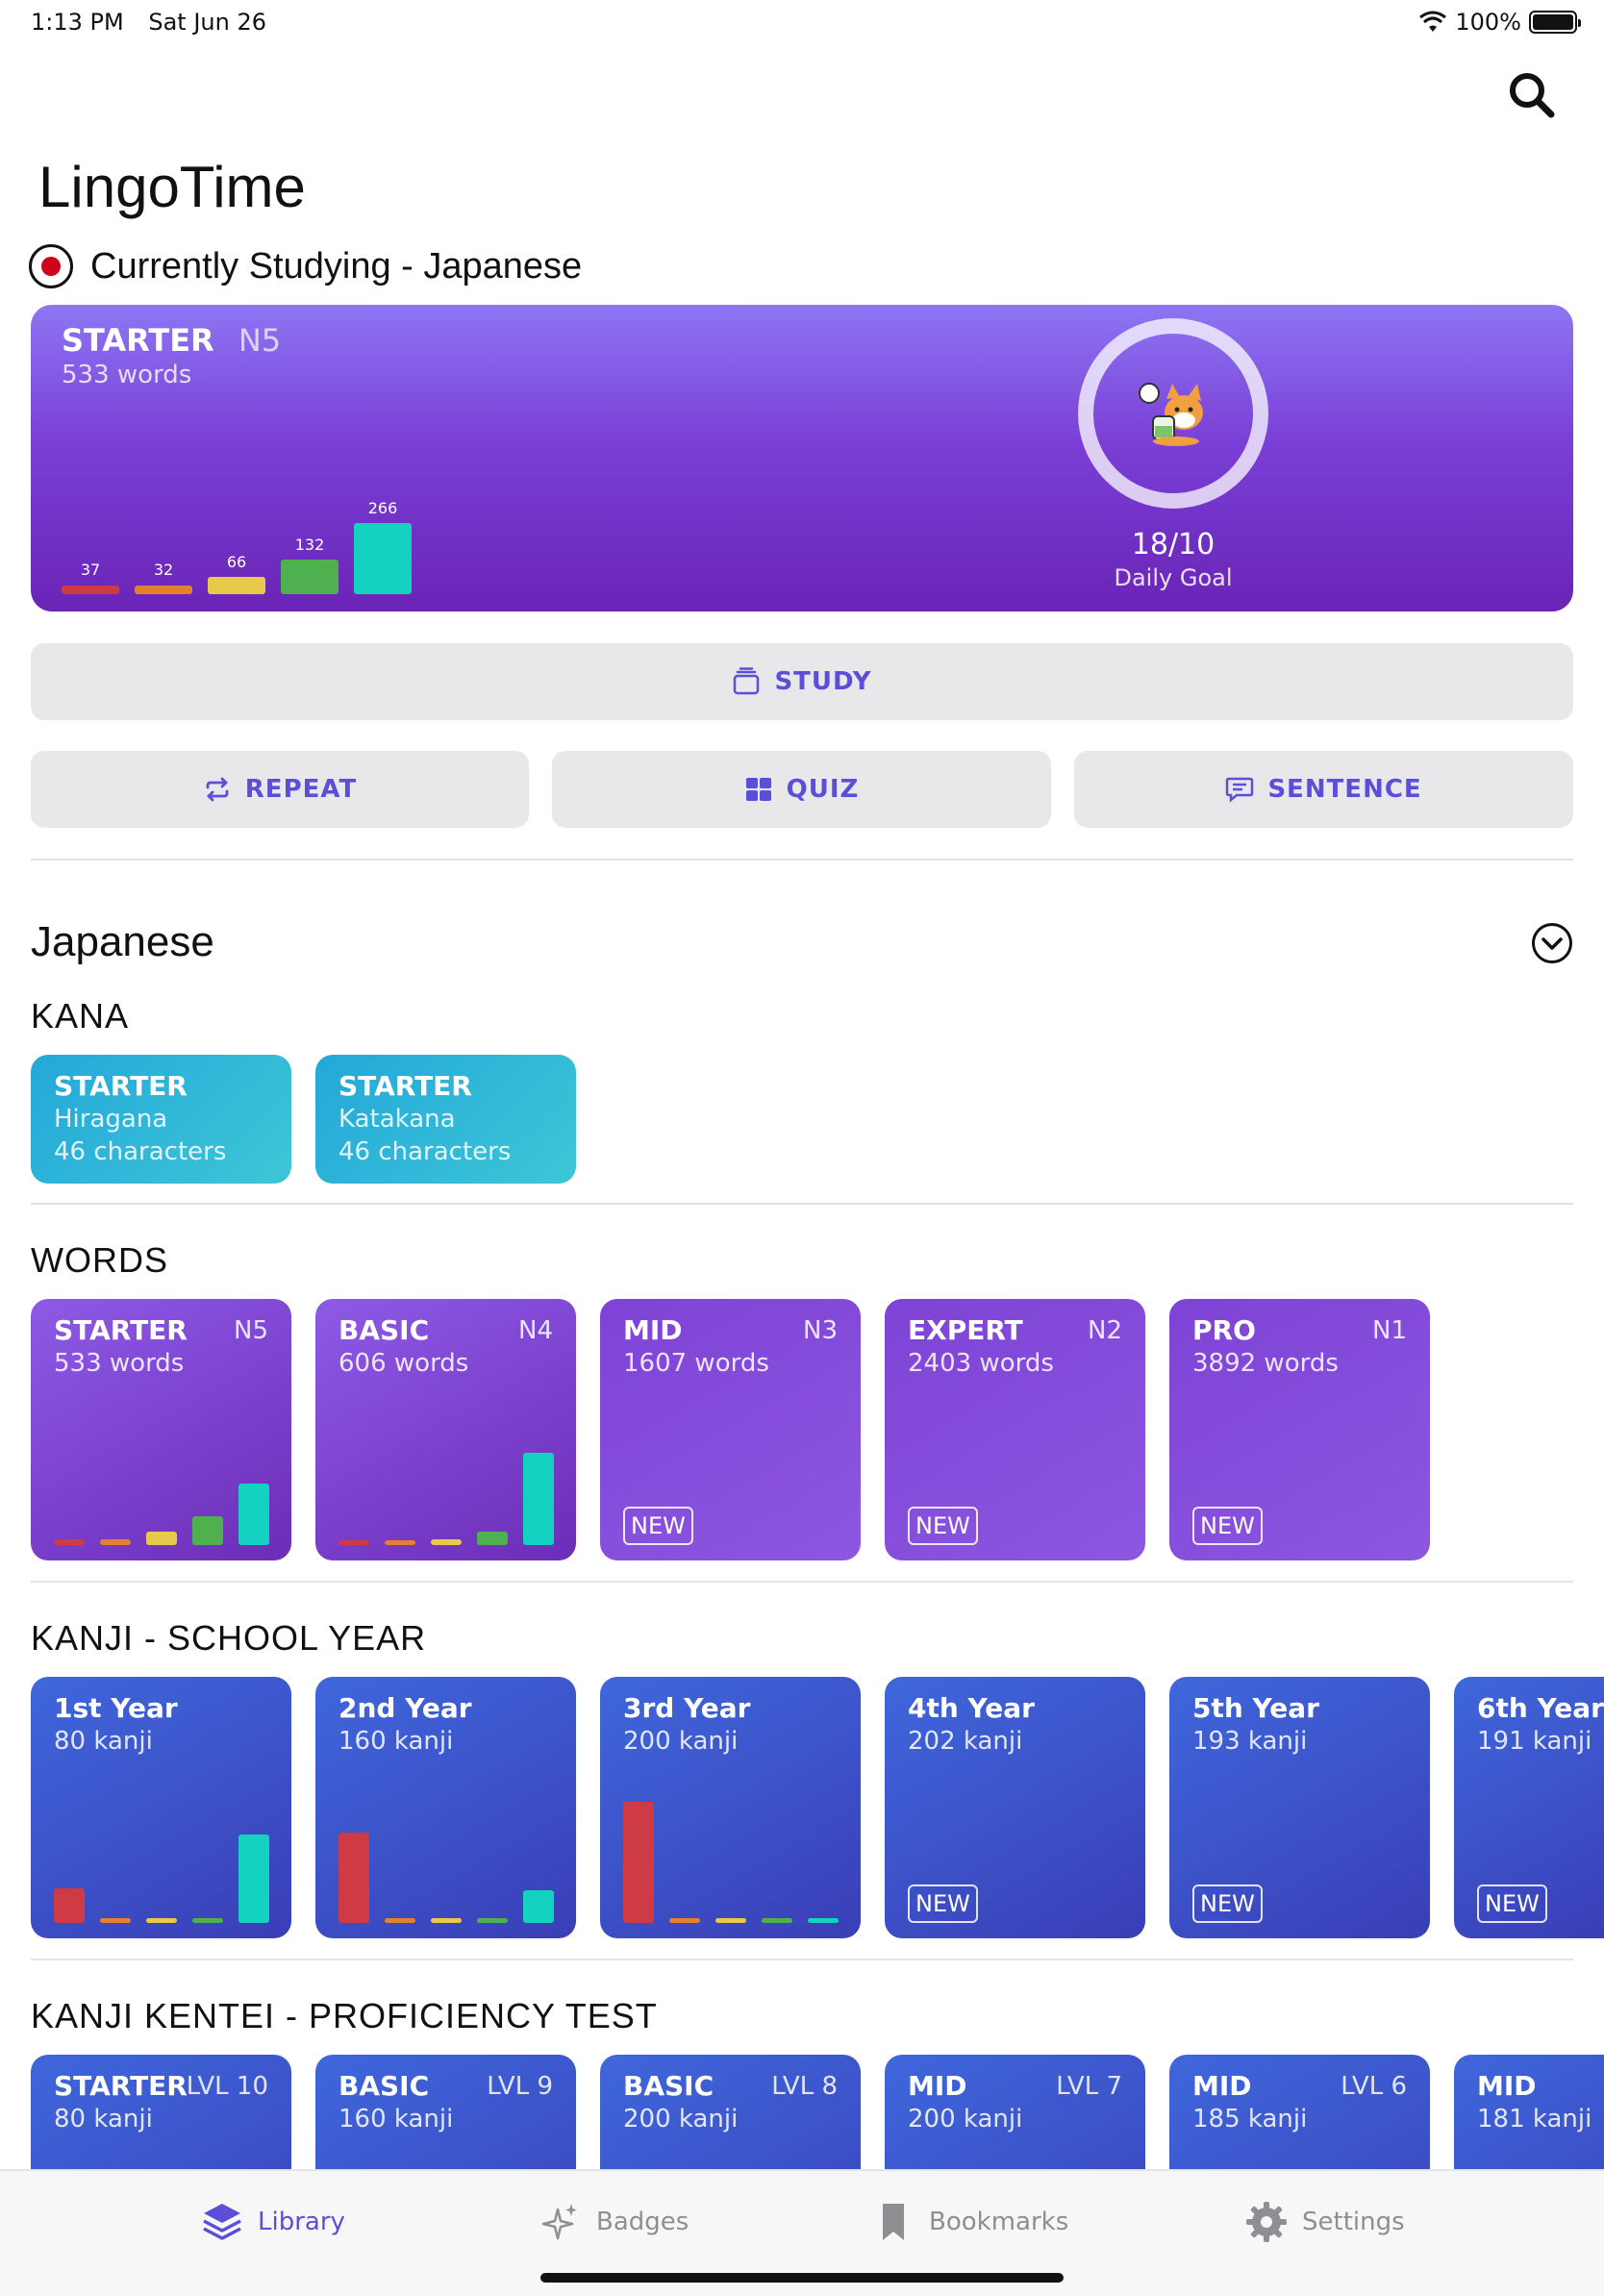 The height and width of the screenshot is (2296, 1604). I want to click on words-card-mid: MID N3 1607 words NEW, so click(730, 1429).